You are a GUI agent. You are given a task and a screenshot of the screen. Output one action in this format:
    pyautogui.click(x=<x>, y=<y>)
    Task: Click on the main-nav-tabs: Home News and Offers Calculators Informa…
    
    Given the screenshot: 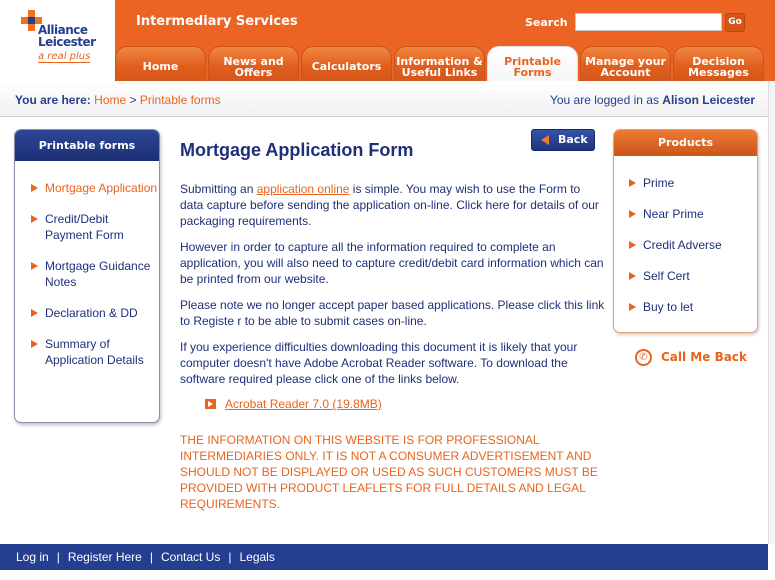 What is the action you would take?
    pyautogui.click(x=445, y=63)
    